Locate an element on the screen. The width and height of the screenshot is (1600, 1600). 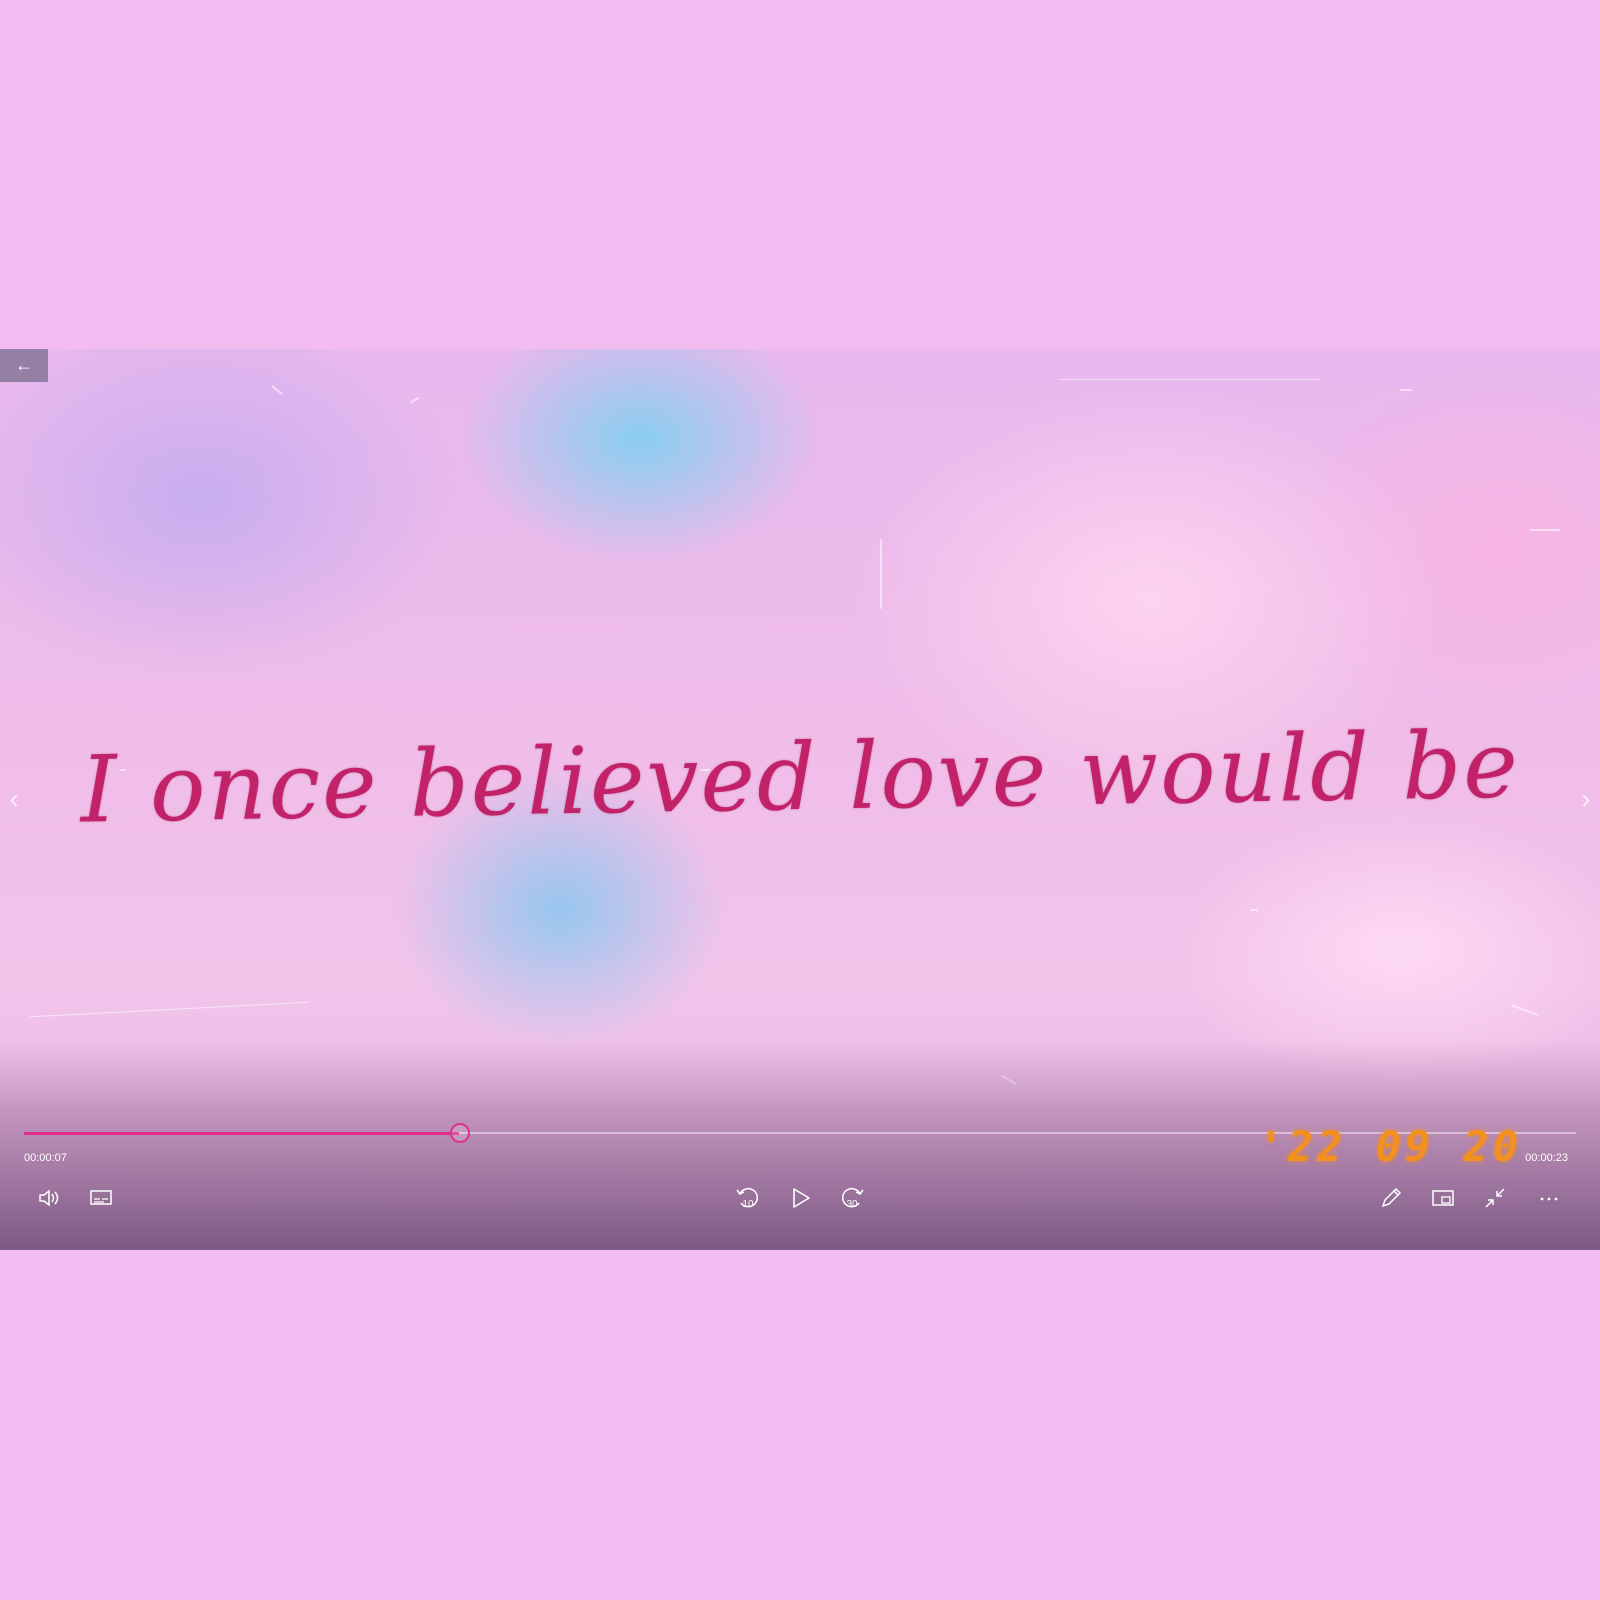
play-icon is located at coordinates (800, 1204).